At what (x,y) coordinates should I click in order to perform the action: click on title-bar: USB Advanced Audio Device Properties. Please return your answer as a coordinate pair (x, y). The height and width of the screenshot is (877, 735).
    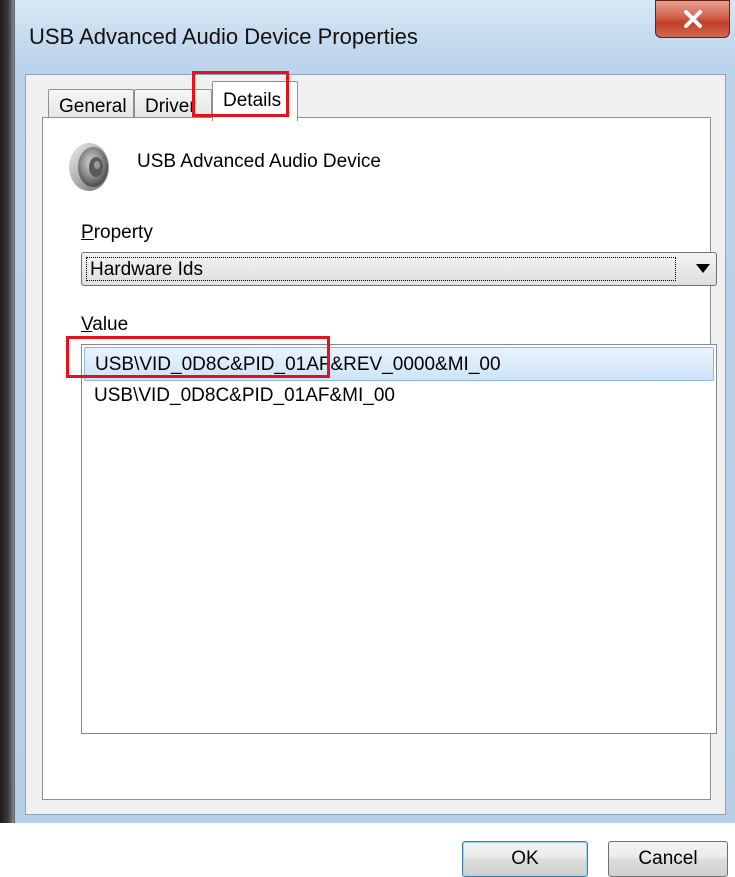
    Looking at the image, I should click on (375, 37).